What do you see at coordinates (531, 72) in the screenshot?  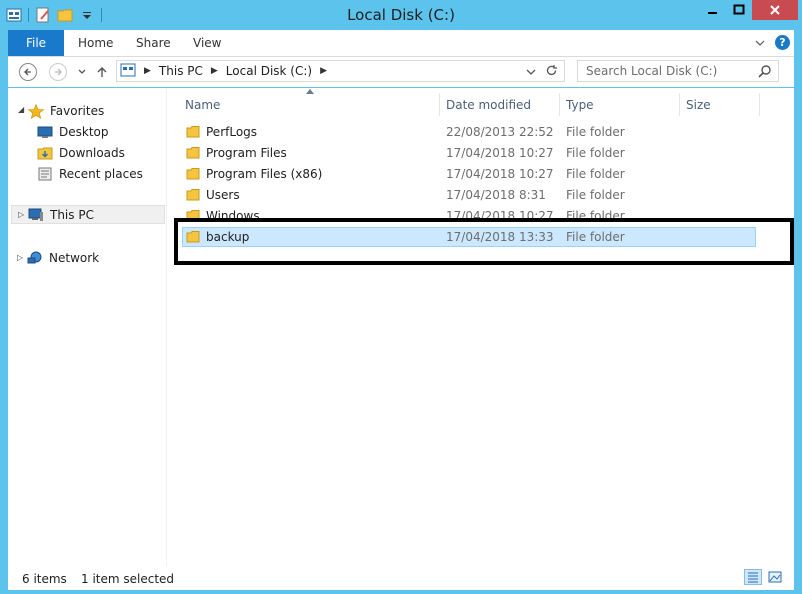 I see `address-dropdown-icon` at bounding box center [531, 72].